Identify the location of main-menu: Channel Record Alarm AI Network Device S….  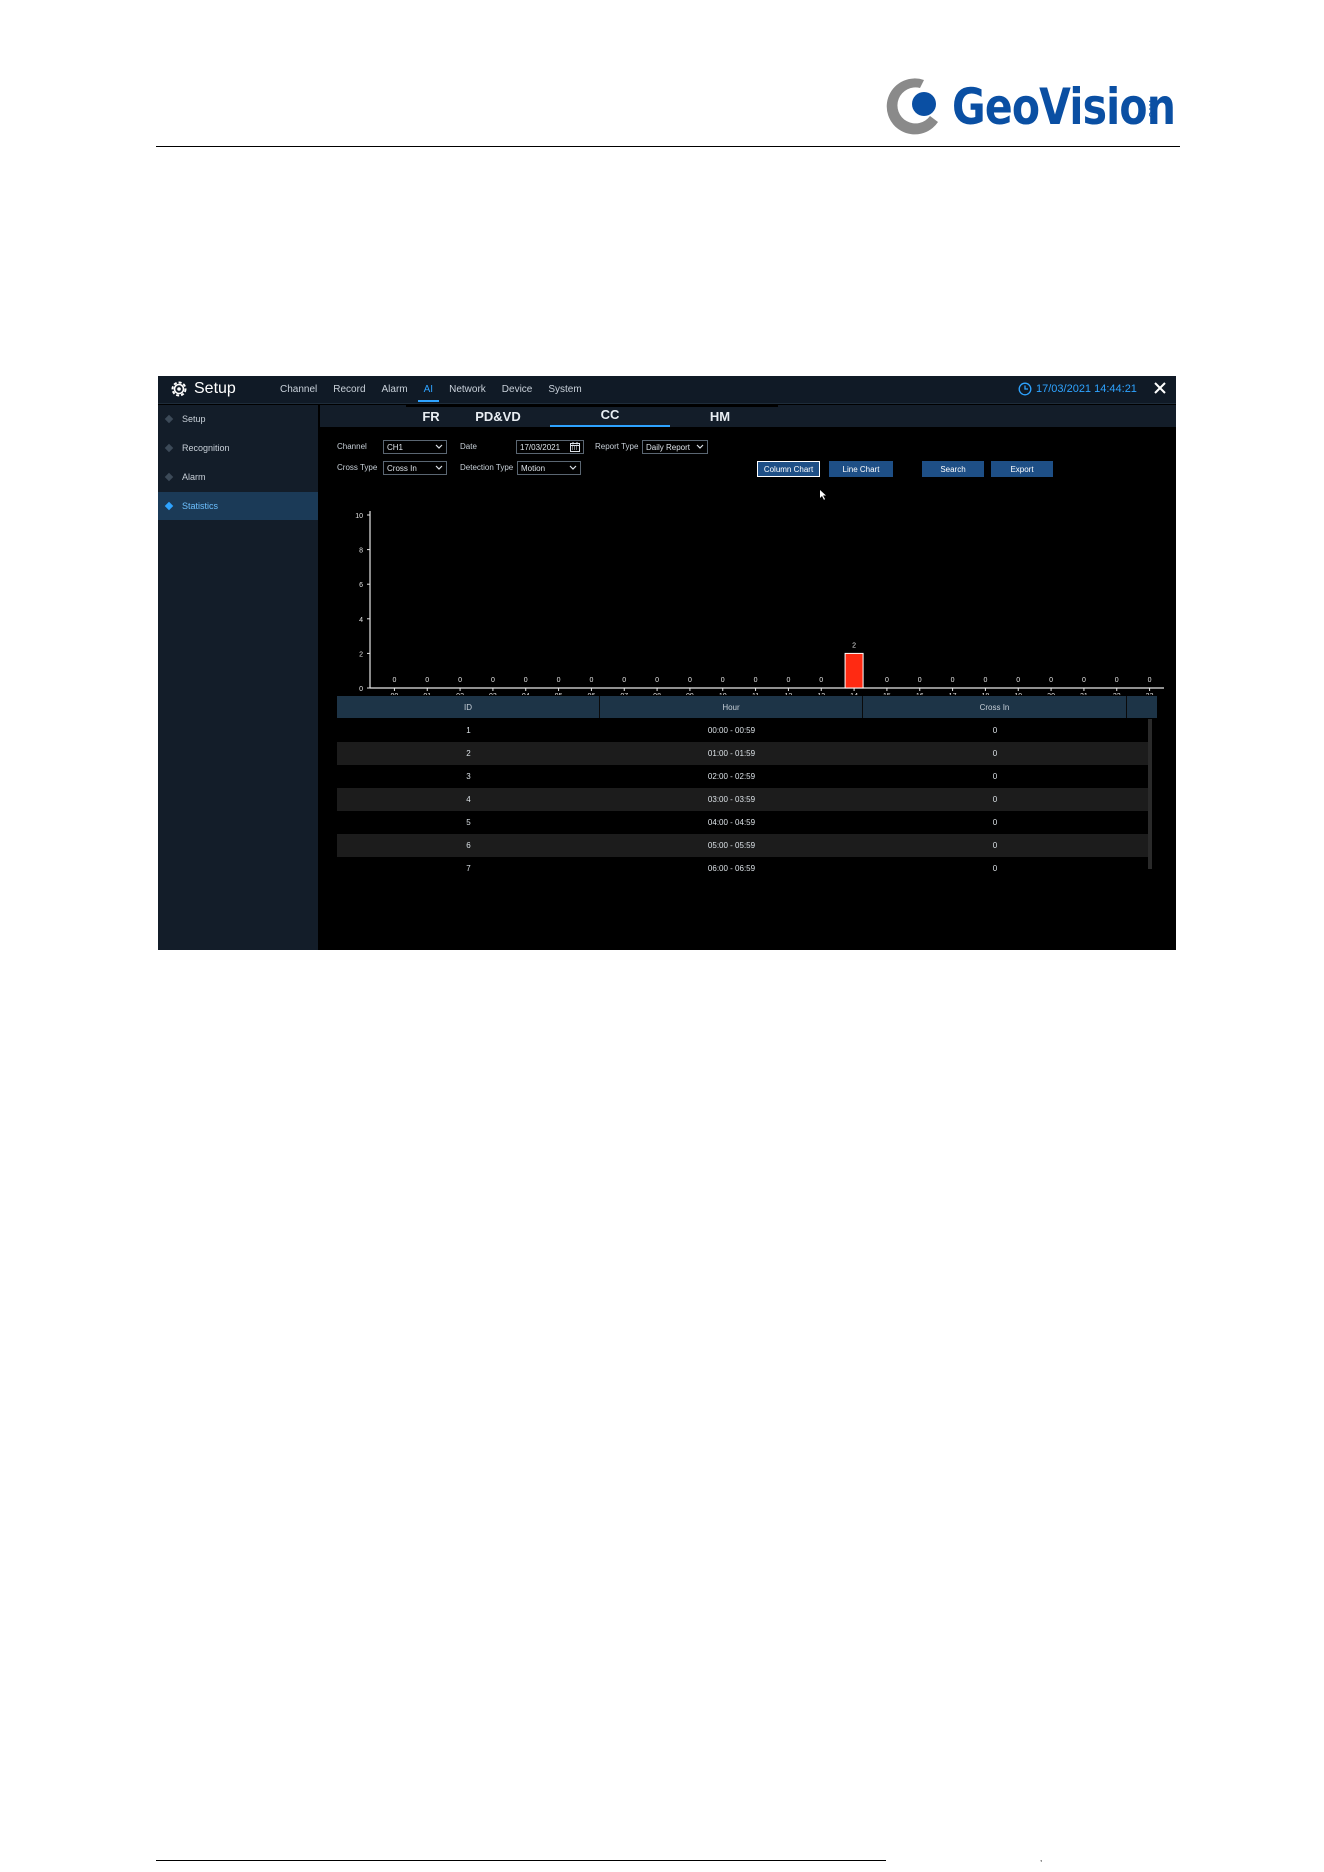
(431, 393).